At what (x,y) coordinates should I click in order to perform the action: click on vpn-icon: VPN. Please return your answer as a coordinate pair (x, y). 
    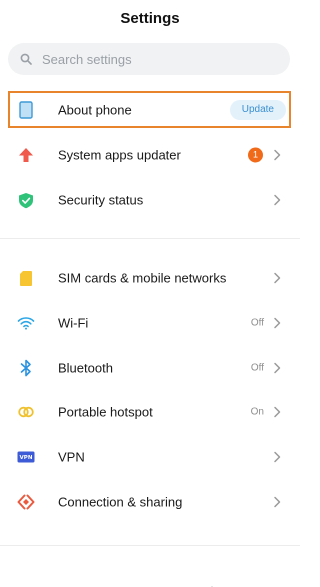
    Looking at the image, I should click on (26, 457).